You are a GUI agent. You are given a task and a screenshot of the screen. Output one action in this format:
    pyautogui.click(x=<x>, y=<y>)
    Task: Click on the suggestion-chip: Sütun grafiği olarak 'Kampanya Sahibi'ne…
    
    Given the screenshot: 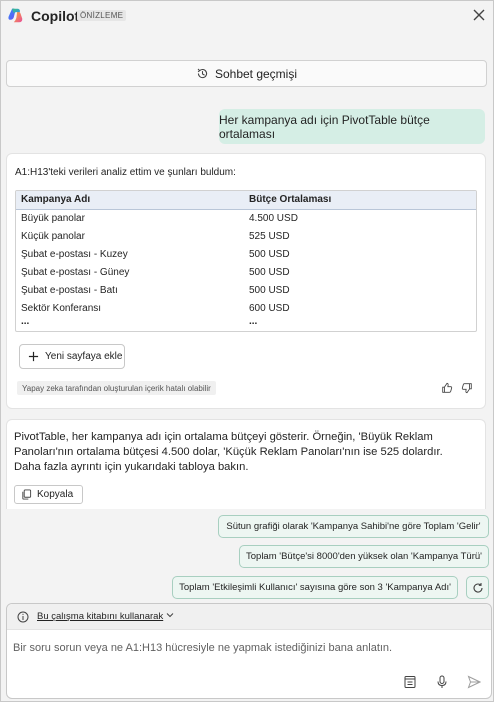 What is the action you would take?
    pyautogui.click(x=353, y=526)
    